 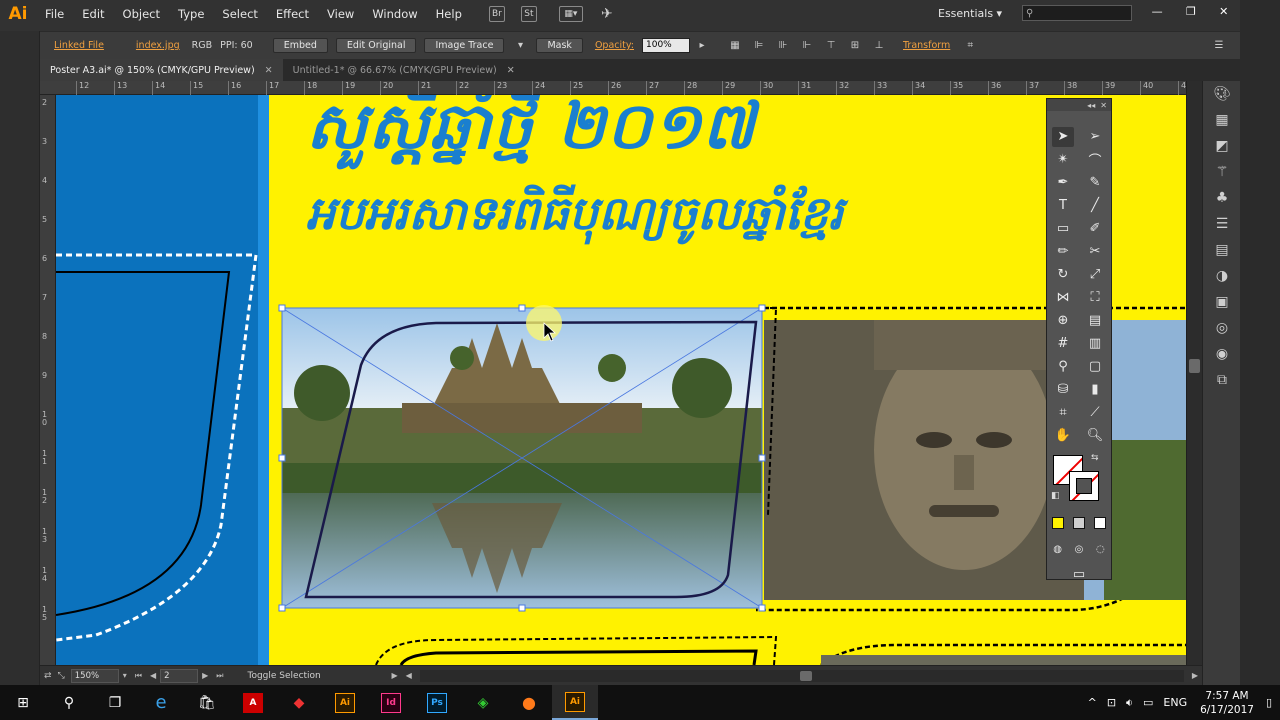 I want to click on last-artboard-icon: ⏭, so click(x=219, y=676).